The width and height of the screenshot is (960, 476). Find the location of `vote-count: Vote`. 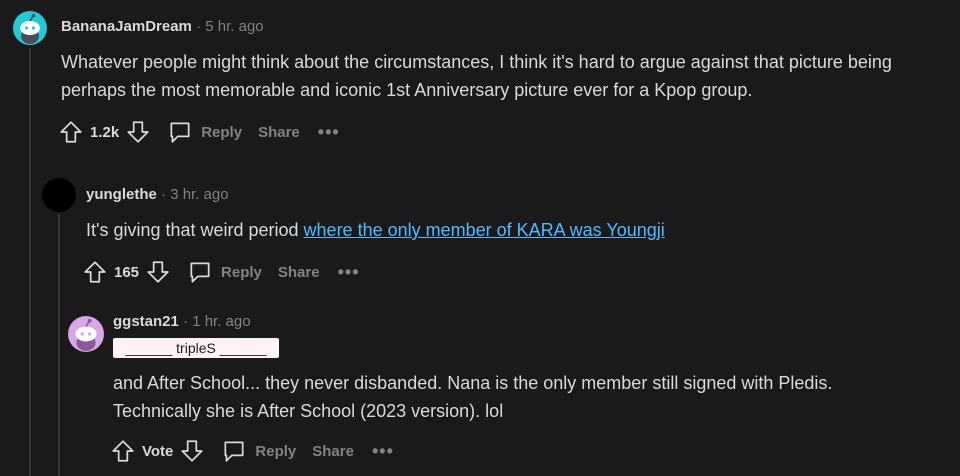

vote-count: Vote is located at coordinates (158, 451).